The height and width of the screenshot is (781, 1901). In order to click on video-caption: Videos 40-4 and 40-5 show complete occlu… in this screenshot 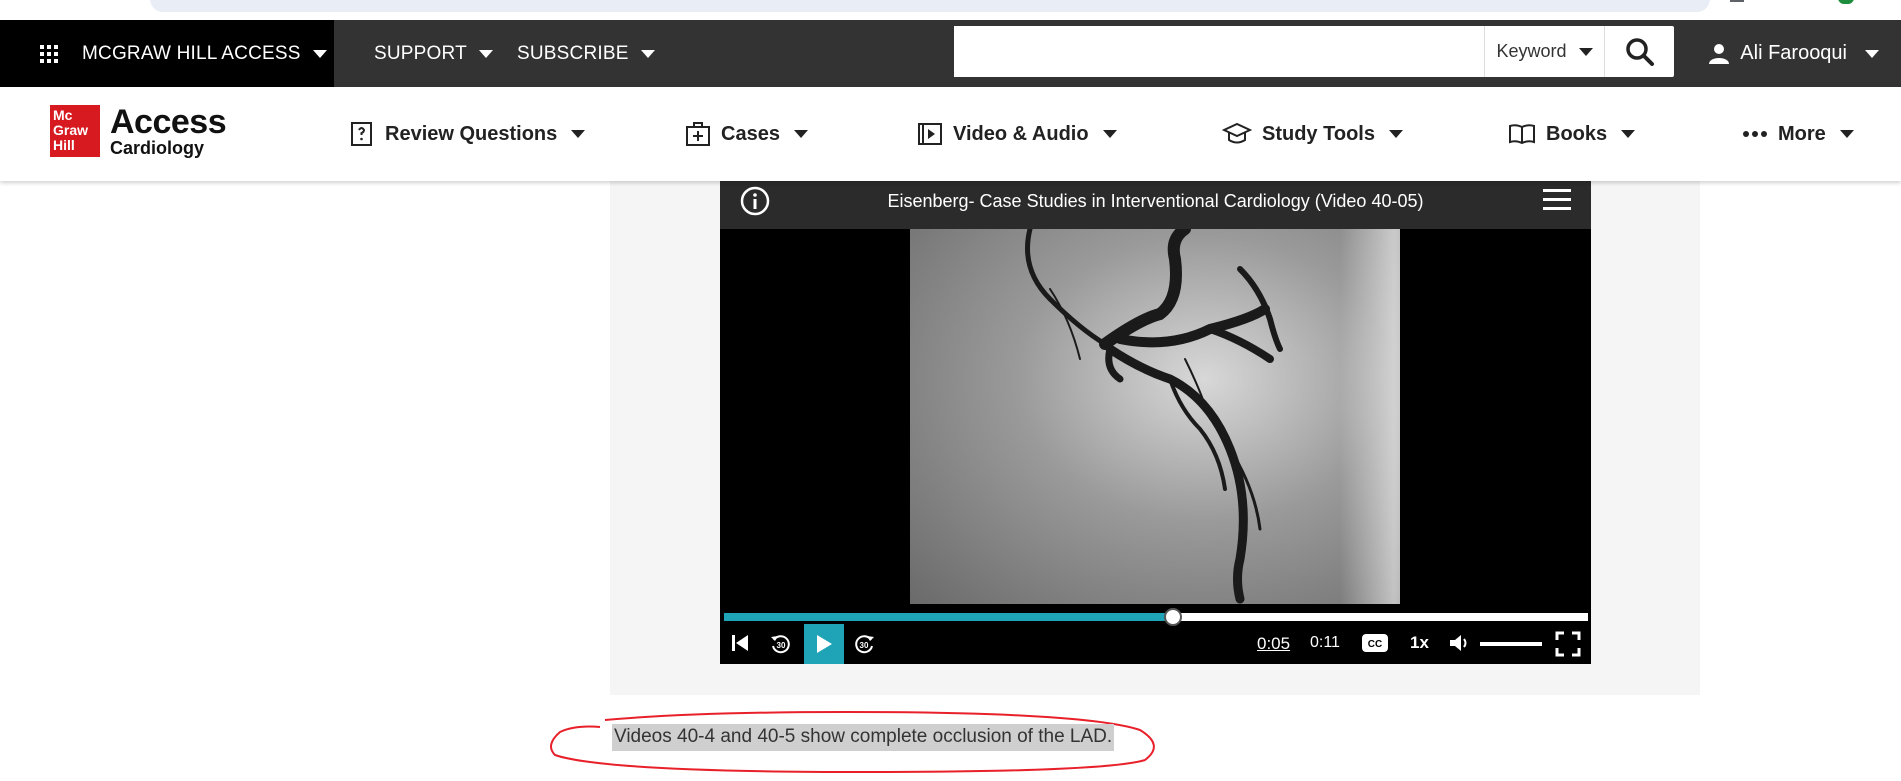, I will do `click(863, 737)`.